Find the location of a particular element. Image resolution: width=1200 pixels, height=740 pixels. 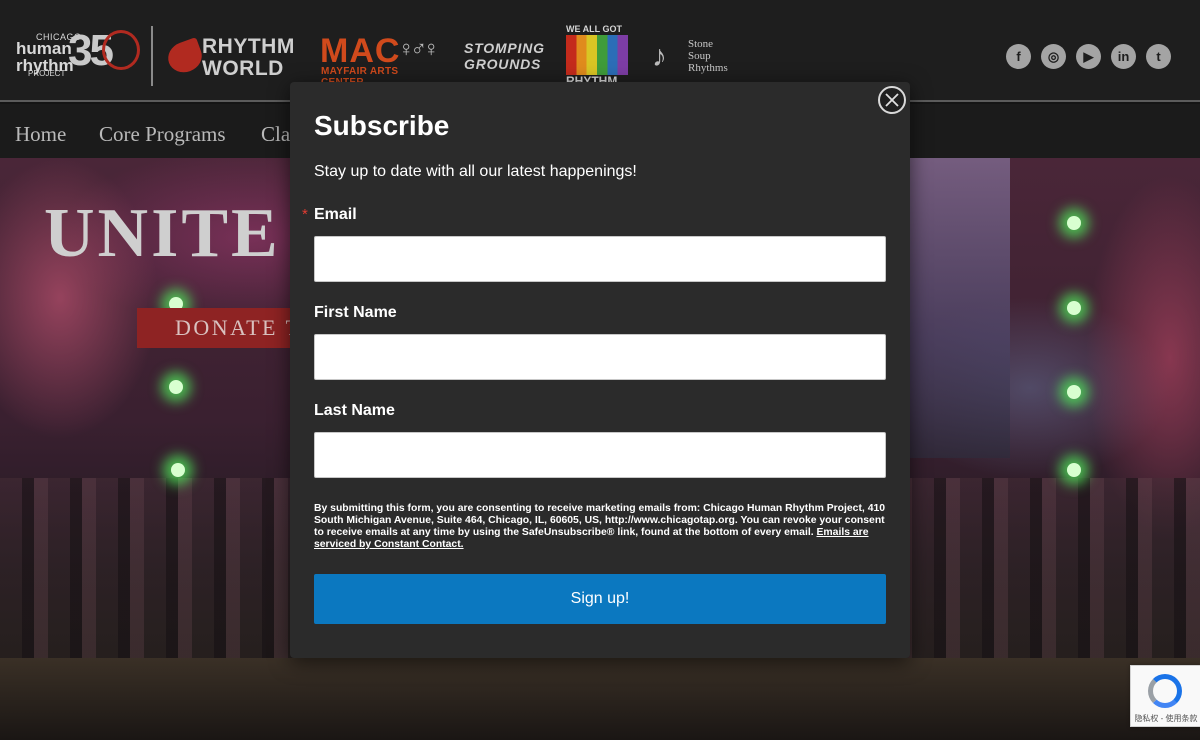

instagram-icon: ◎ is located at coordinates (1053, 56).